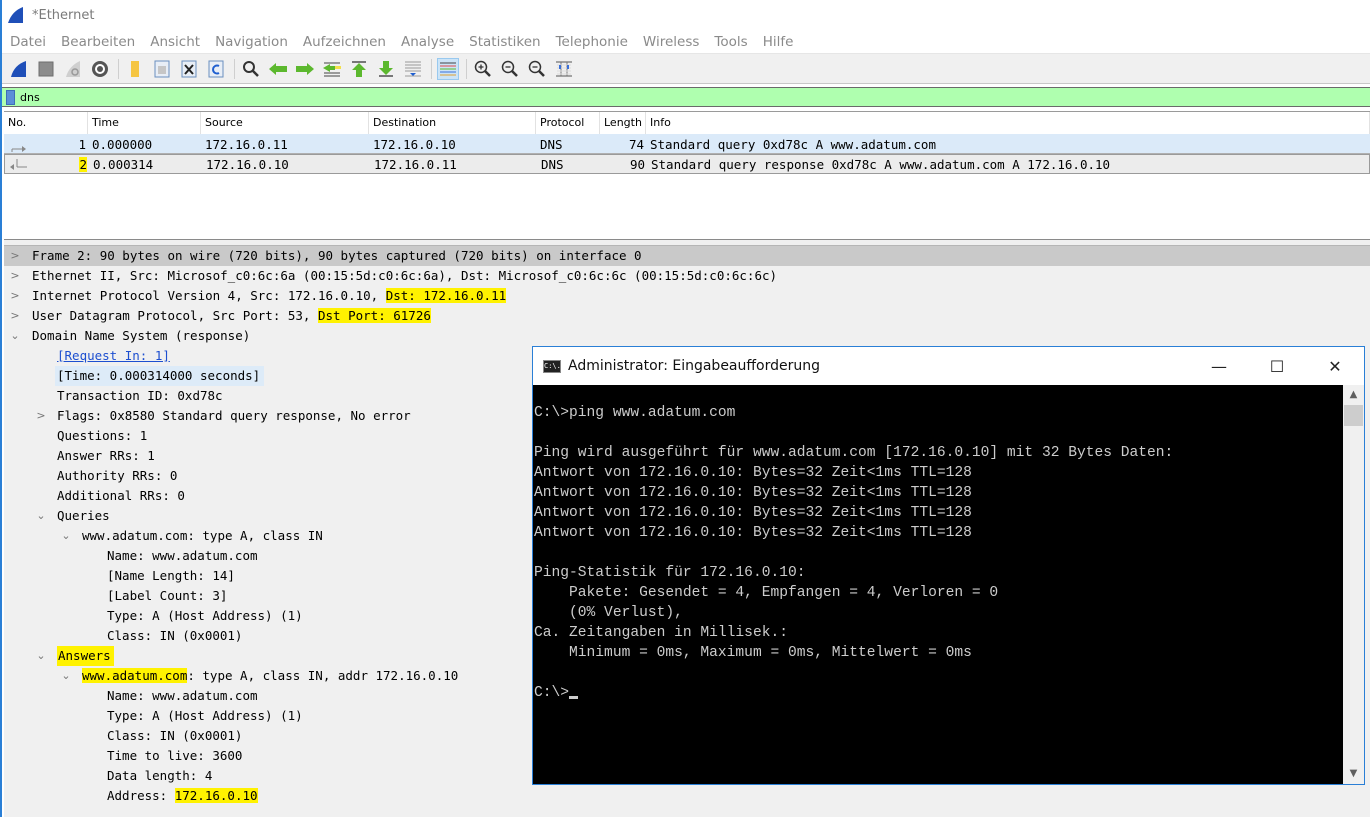  Describe the element at coordinates (938, 693) in the screenshot. I see `console-prompt-line: C:\>` at that location.